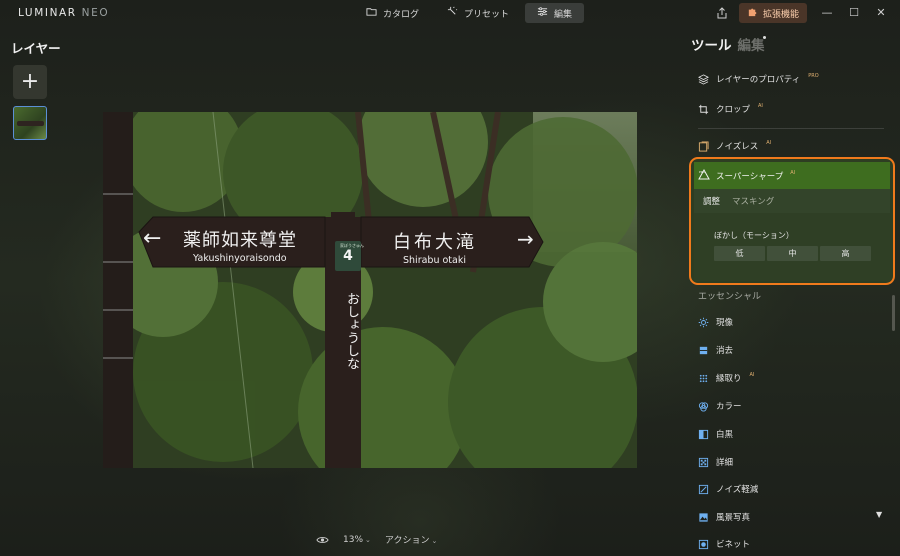 This screenshot has height=556, width=900. What do you see at coordinates (487, 14) in the screenshot?
I see `tab-presets-label: プリセット` at bounding box center [487, 14].